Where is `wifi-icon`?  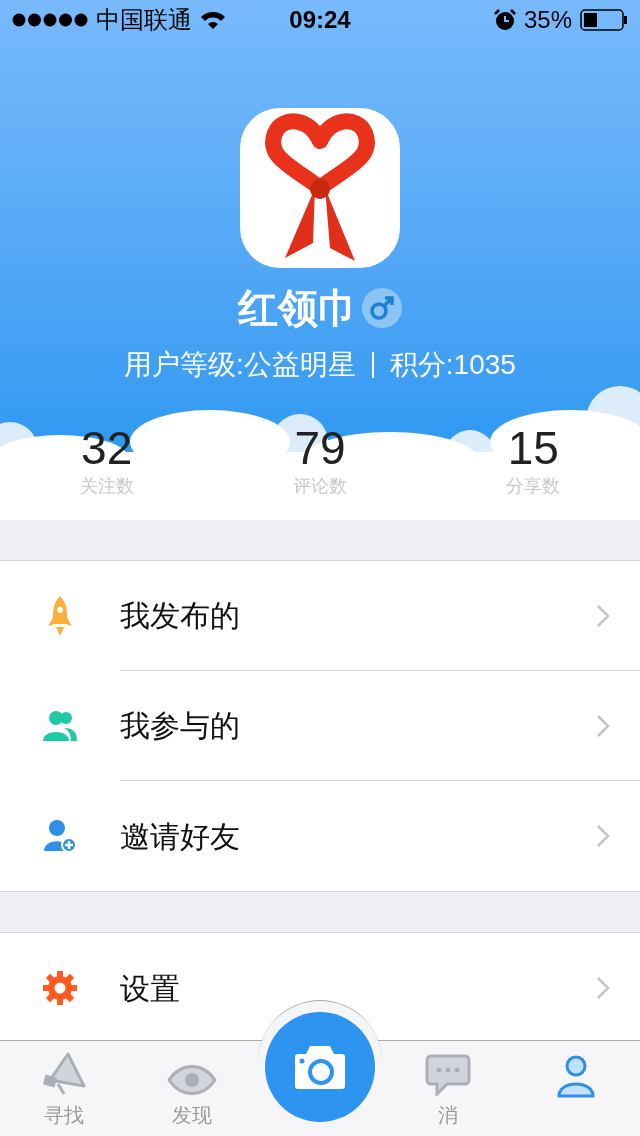 wifi-icon is located at coordinates (213, 20).